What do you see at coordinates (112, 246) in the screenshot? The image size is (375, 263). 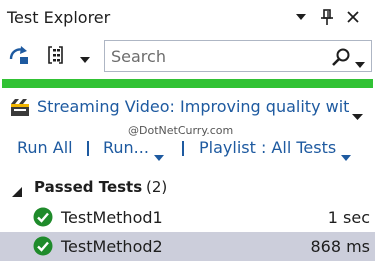 I see `test-name: TestMethod2` at bounding box center [112, 246].